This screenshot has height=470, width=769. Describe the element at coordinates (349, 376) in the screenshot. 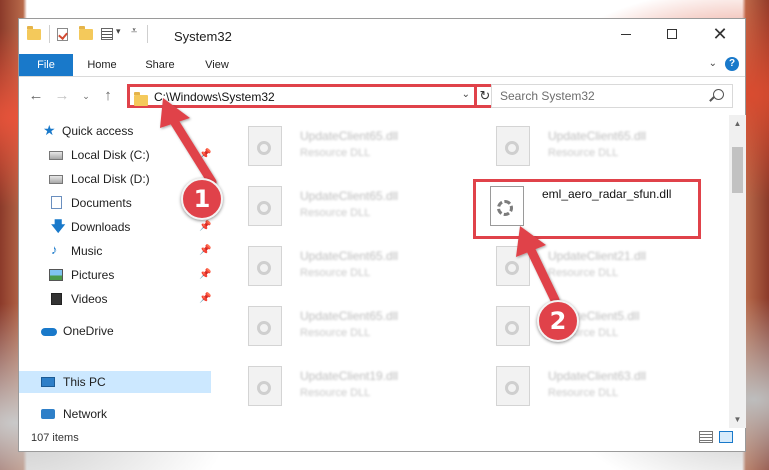

I see `file-name: UpdateClient19.dll` at that location.